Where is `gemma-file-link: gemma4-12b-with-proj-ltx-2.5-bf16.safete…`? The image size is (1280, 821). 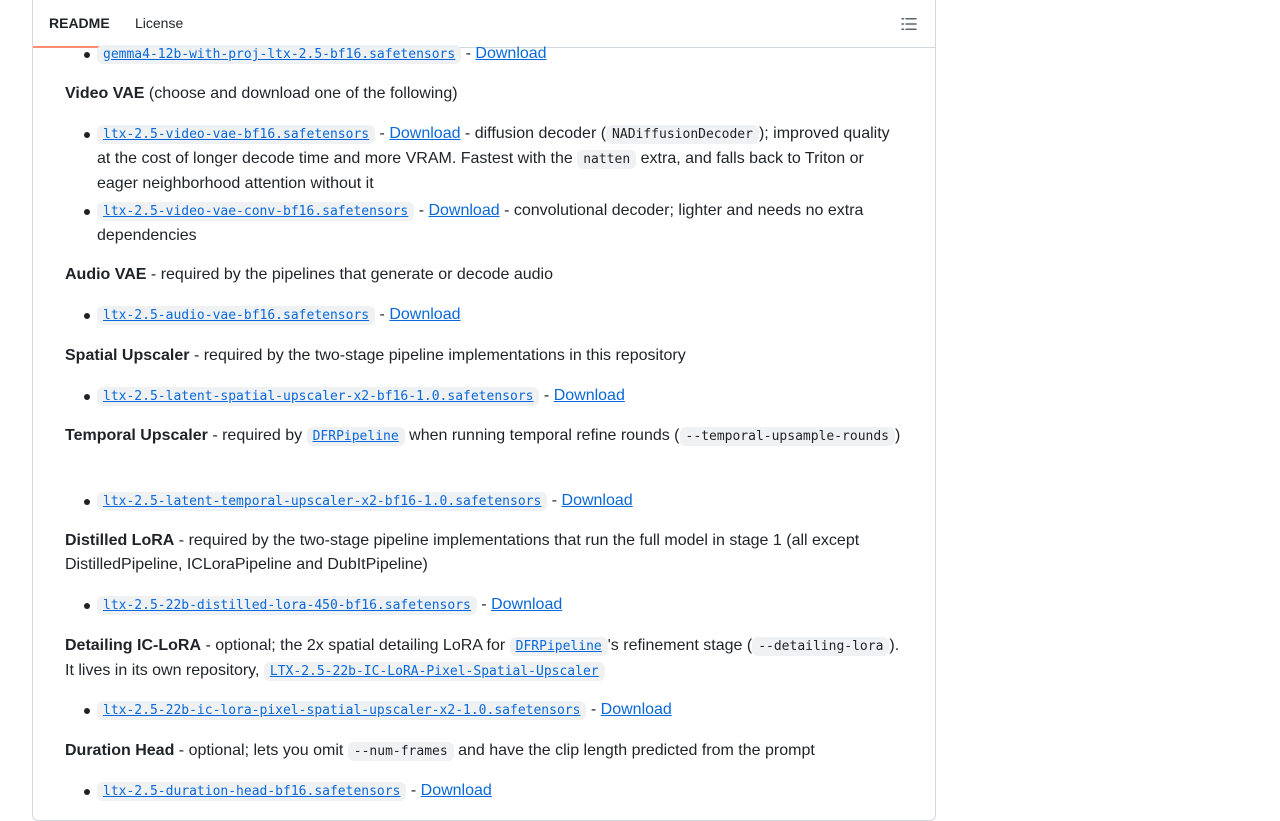
gemma-file-link: gemma4-12b-with-proj-ltx-2.5-bf16.safete… is located at coordinates (279, 54).